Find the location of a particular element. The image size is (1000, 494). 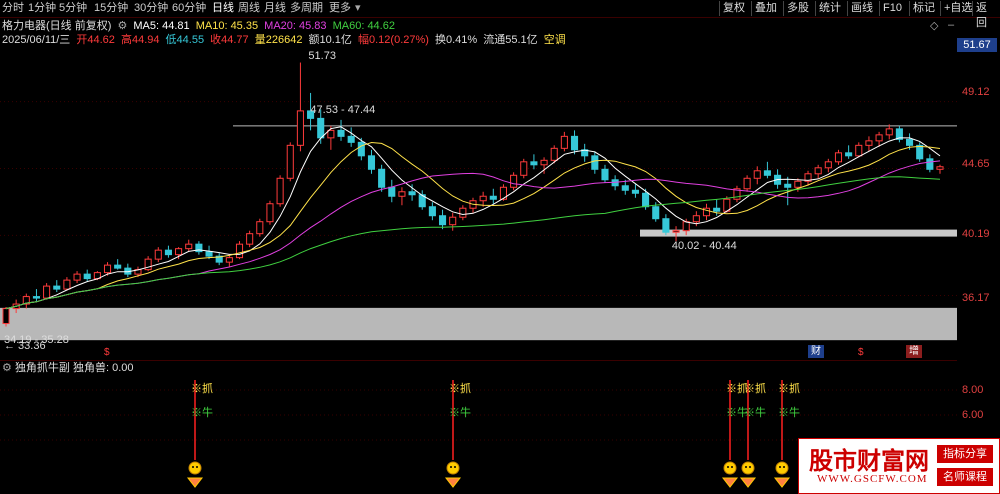

tab-weekly: 周线 is located at coordinates (249, 8).